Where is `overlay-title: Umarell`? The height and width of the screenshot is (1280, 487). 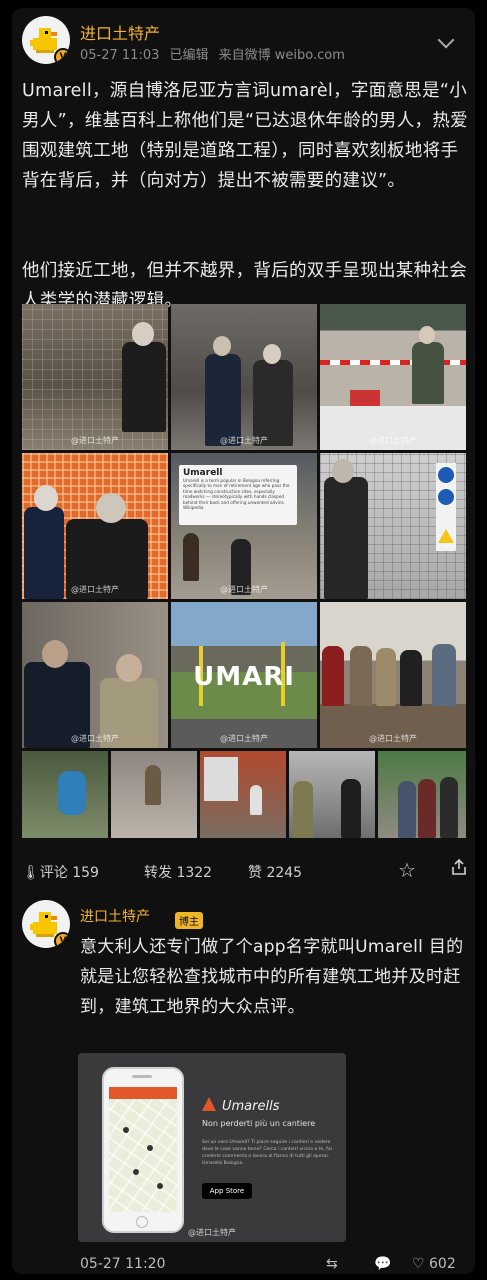 overlay-title: Umarell is located at coordinates (203, 473).